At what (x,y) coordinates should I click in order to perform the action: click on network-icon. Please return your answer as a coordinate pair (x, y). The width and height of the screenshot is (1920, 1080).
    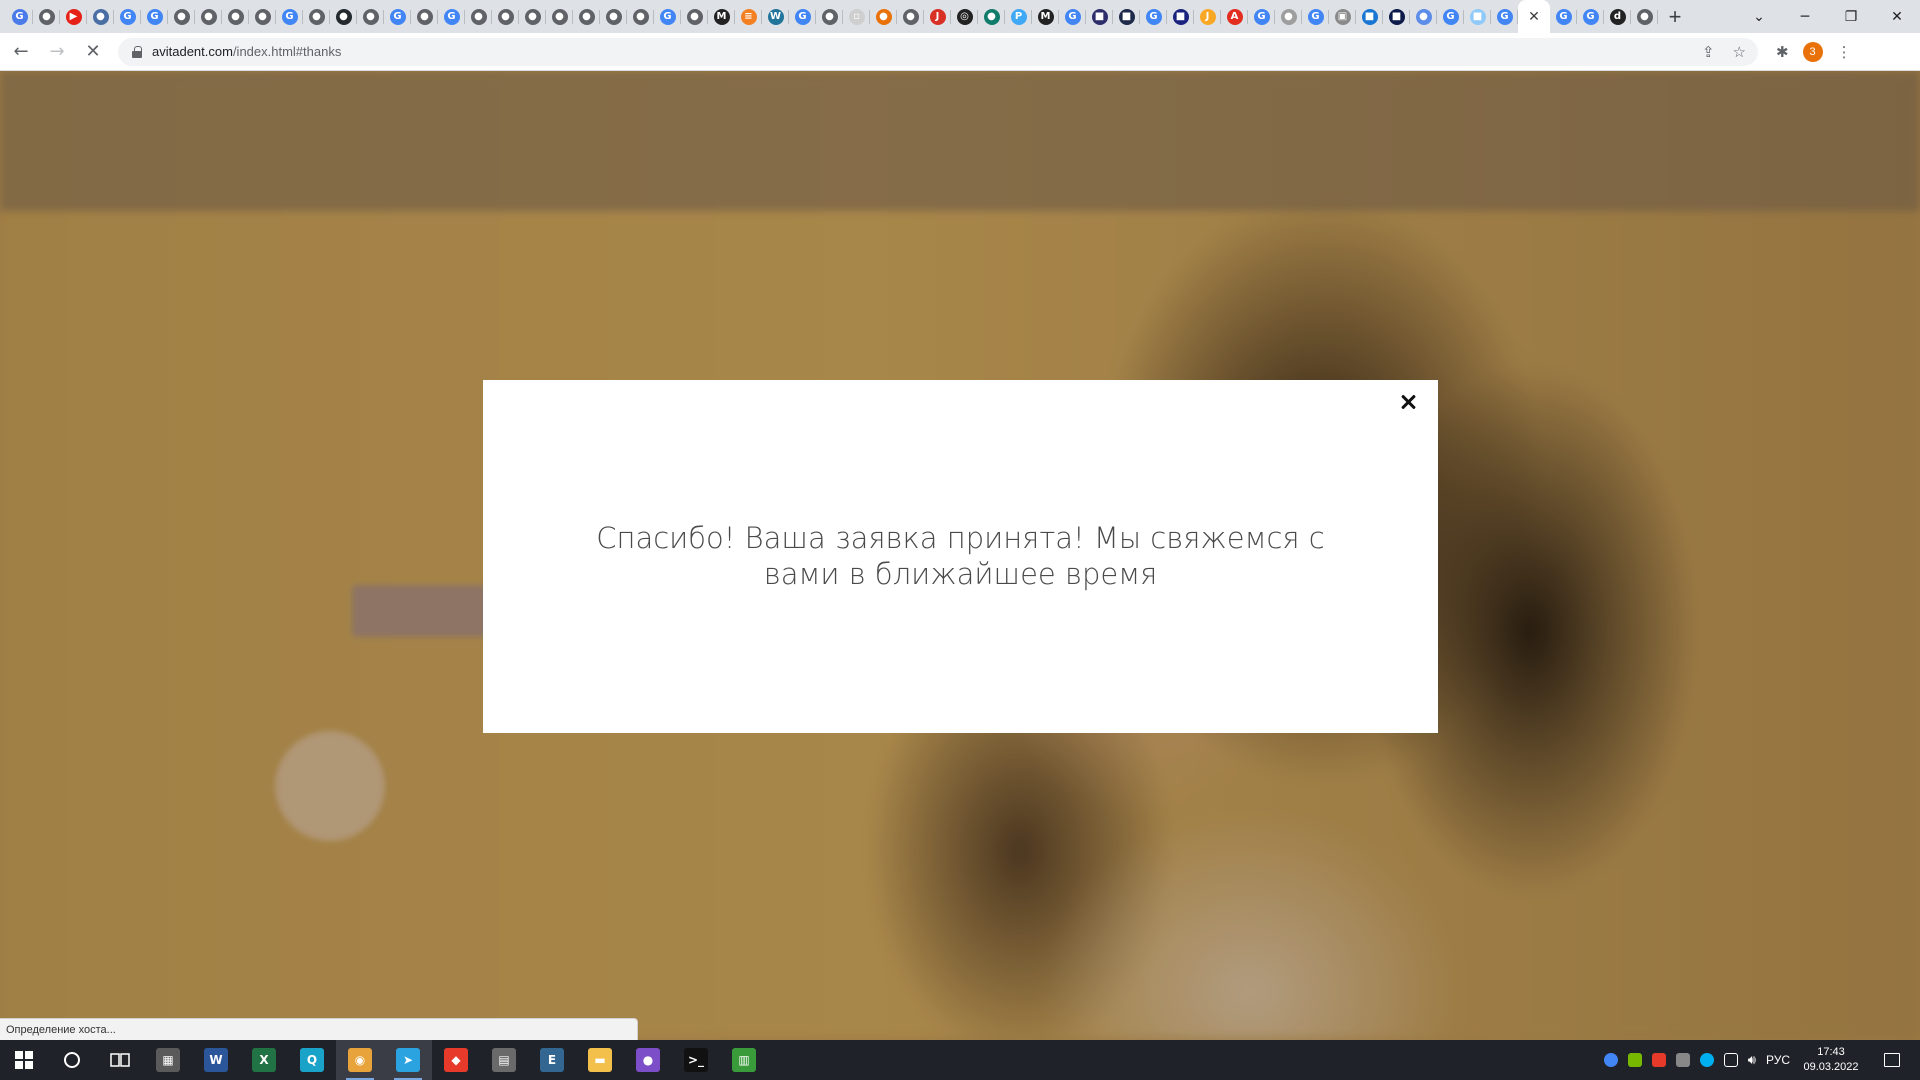
    Looking at the image, I should click on (1730, 1060).